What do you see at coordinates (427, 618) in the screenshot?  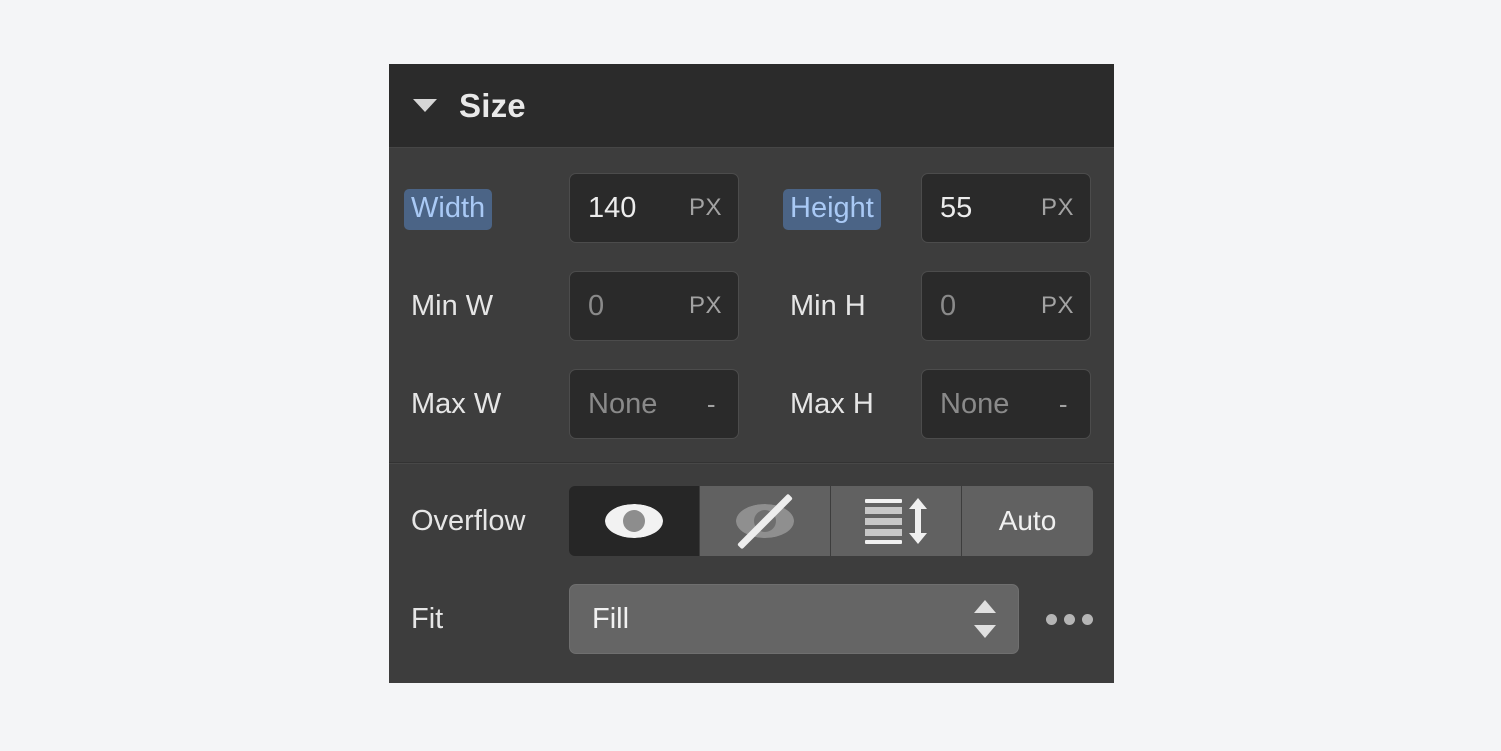 I see `fit-label: Fit` at bounding box center [427, 618].